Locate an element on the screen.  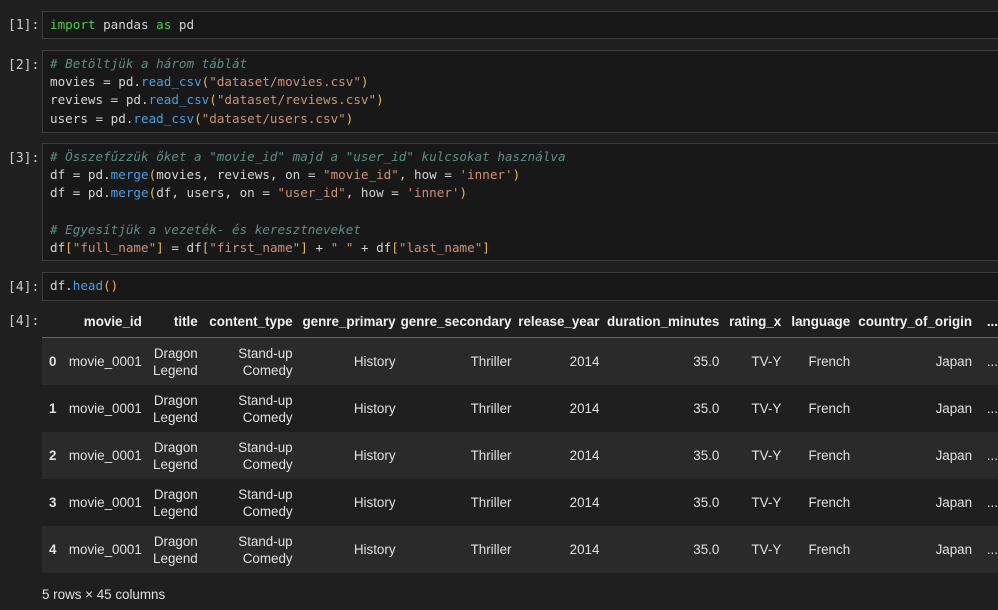
code-editor: import pandas as pd is located at coordinates (520, 25).